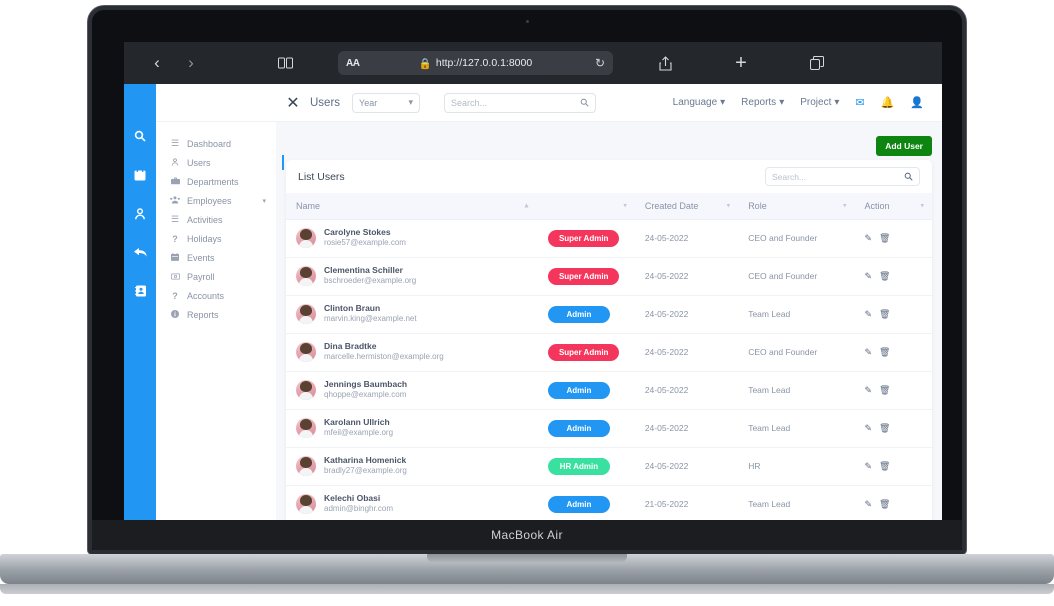 This screenshot has height=606, width=1054. What do you see at coordinates (527, 21) in the screenshot?
I see `webcam-dot` at bounding box center [527, 21].